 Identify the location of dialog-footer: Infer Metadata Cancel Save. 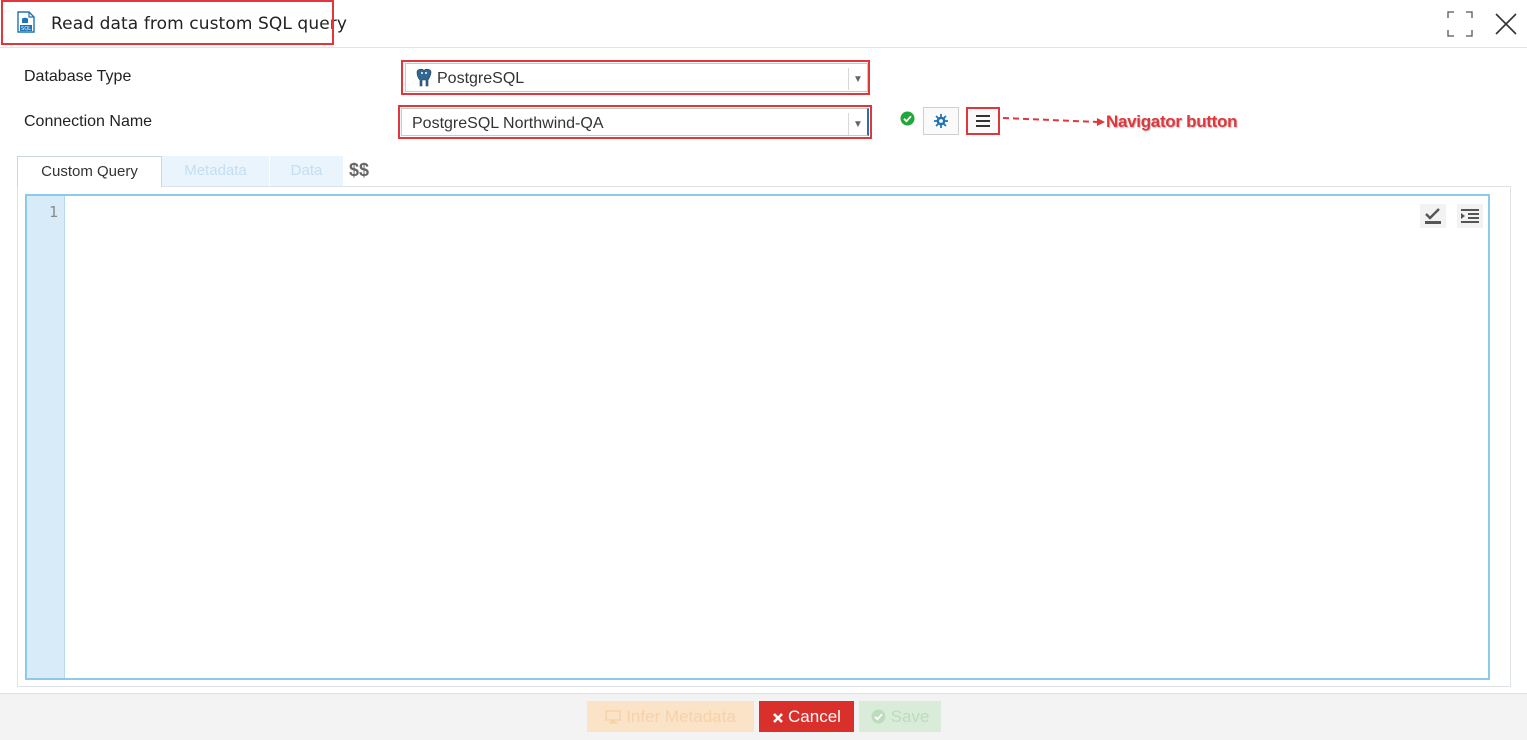
(763, 716).